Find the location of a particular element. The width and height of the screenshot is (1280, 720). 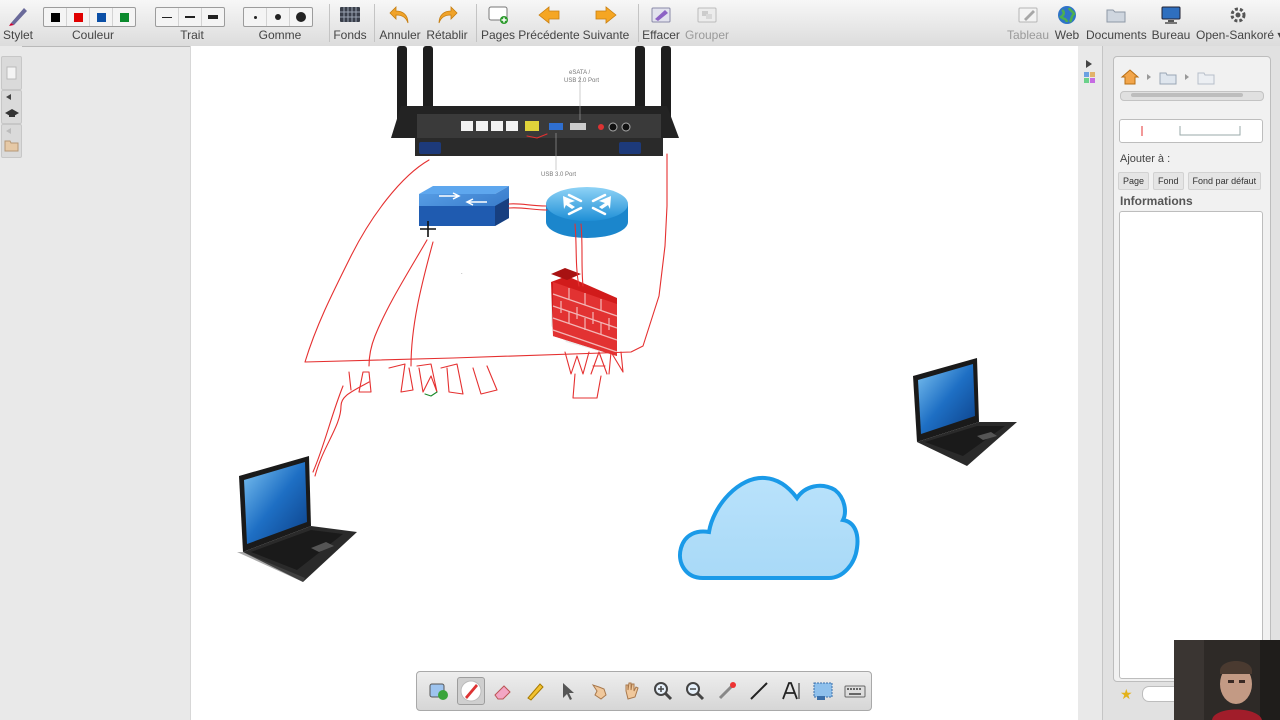

eraser-size-palette is located at coordinates (278, 17).